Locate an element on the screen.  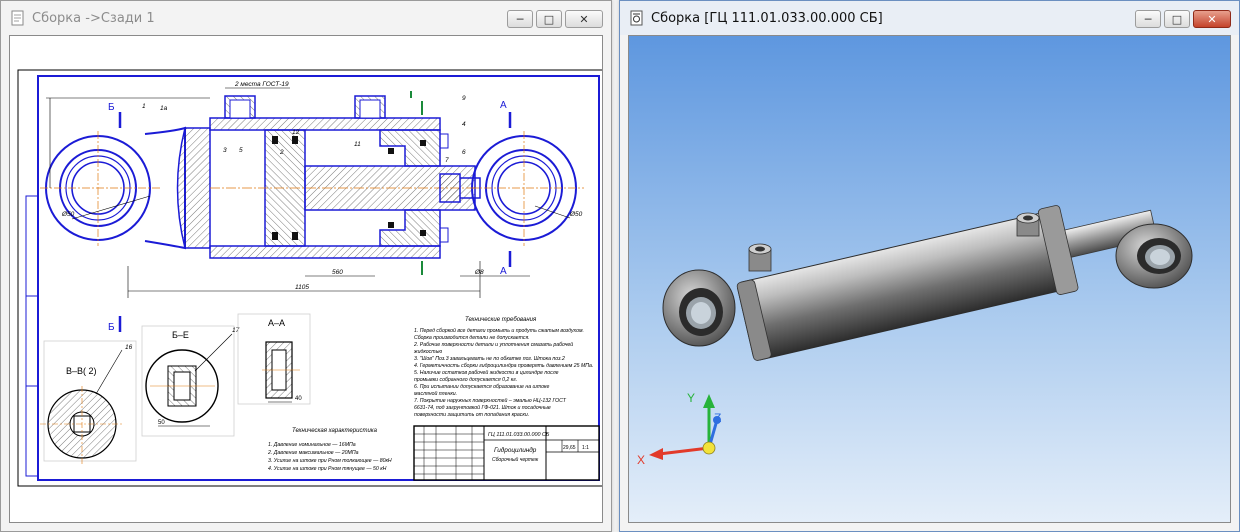
title-block-code: ГЦ 111.01.033.00.000 СБ is located at coordinates (519, 435).